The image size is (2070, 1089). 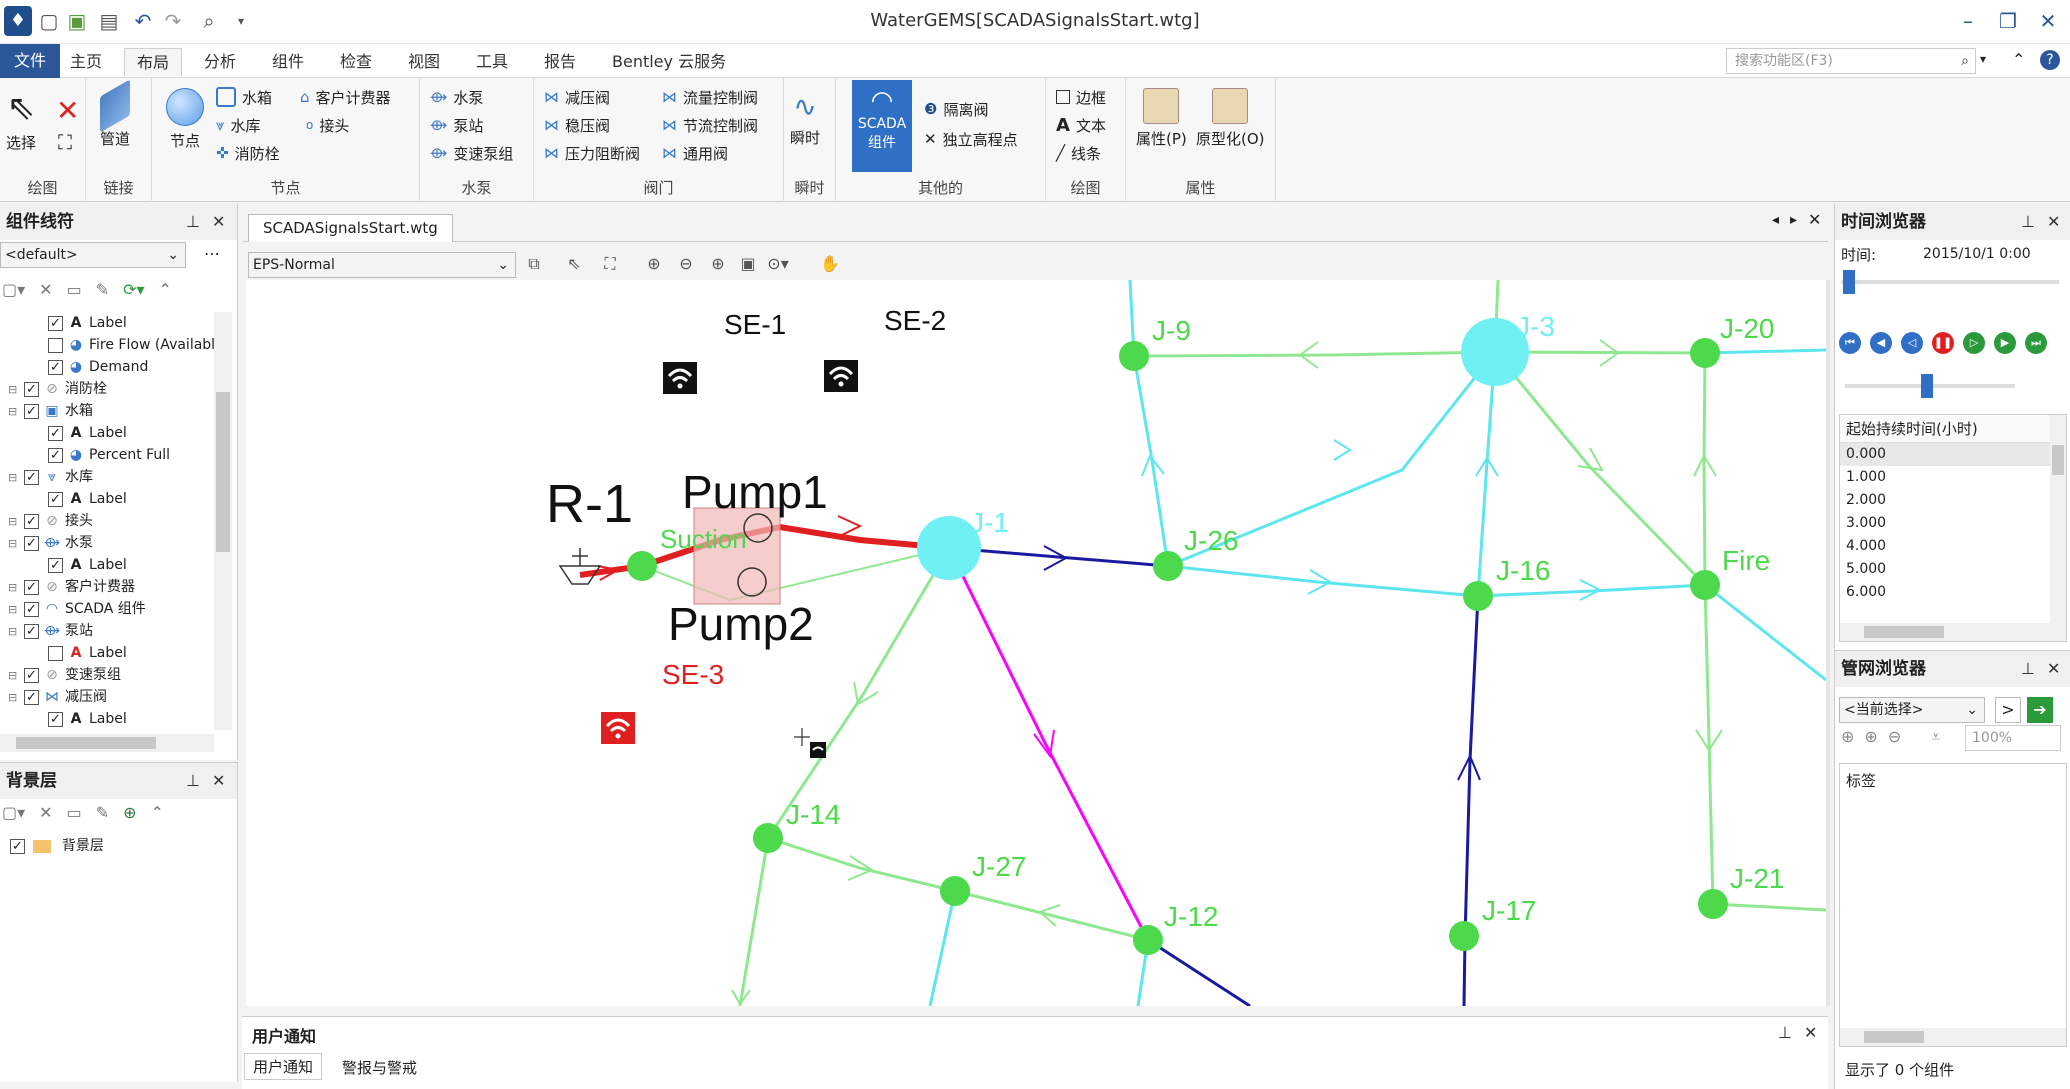 What do you see at coordinates (768, 838) in the screenshot?
I see `junction-node-j14` at bounding box center [768, 838].